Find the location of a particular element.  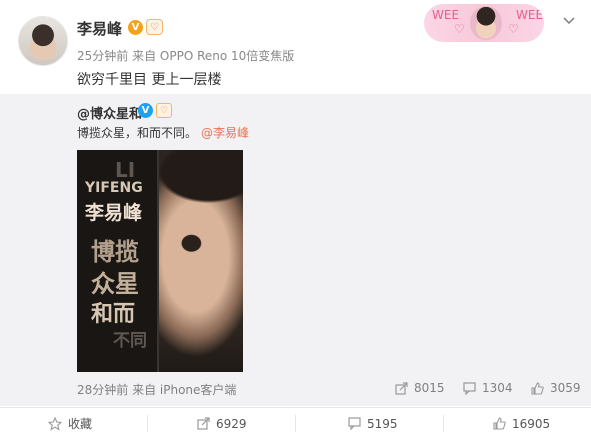

like-count: 16905 is located at coordinates (531, 423).